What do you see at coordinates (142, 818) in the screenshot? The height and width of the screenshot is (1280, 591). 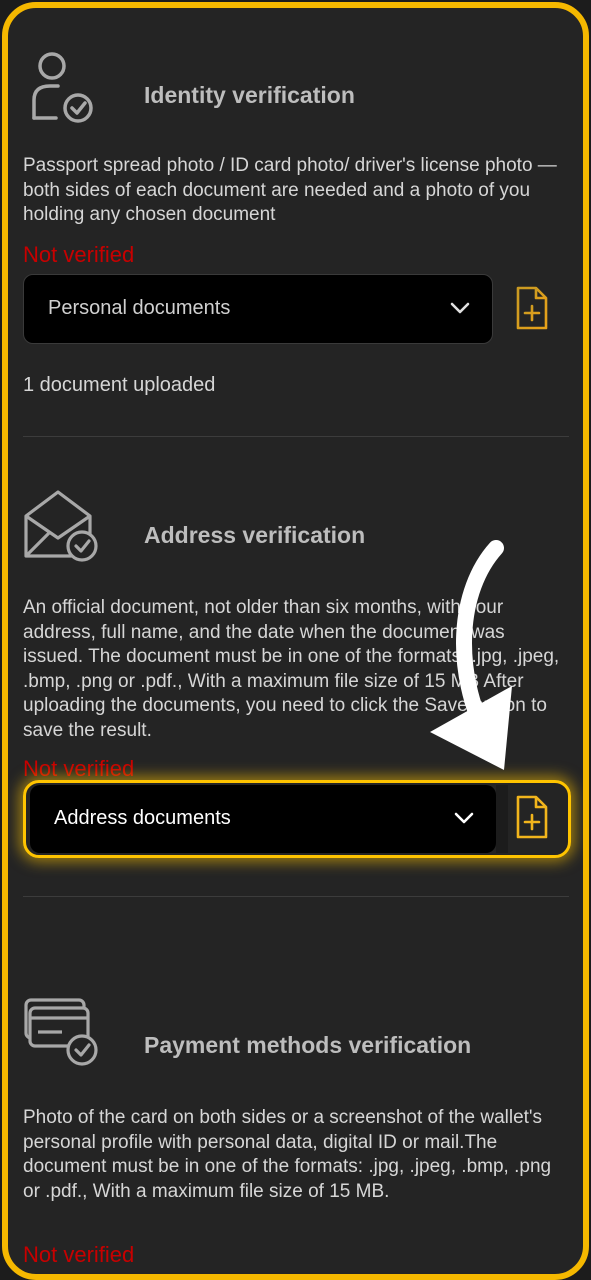 I see `address-documents-select-value: Address documents` at bounding box center [142, 818].